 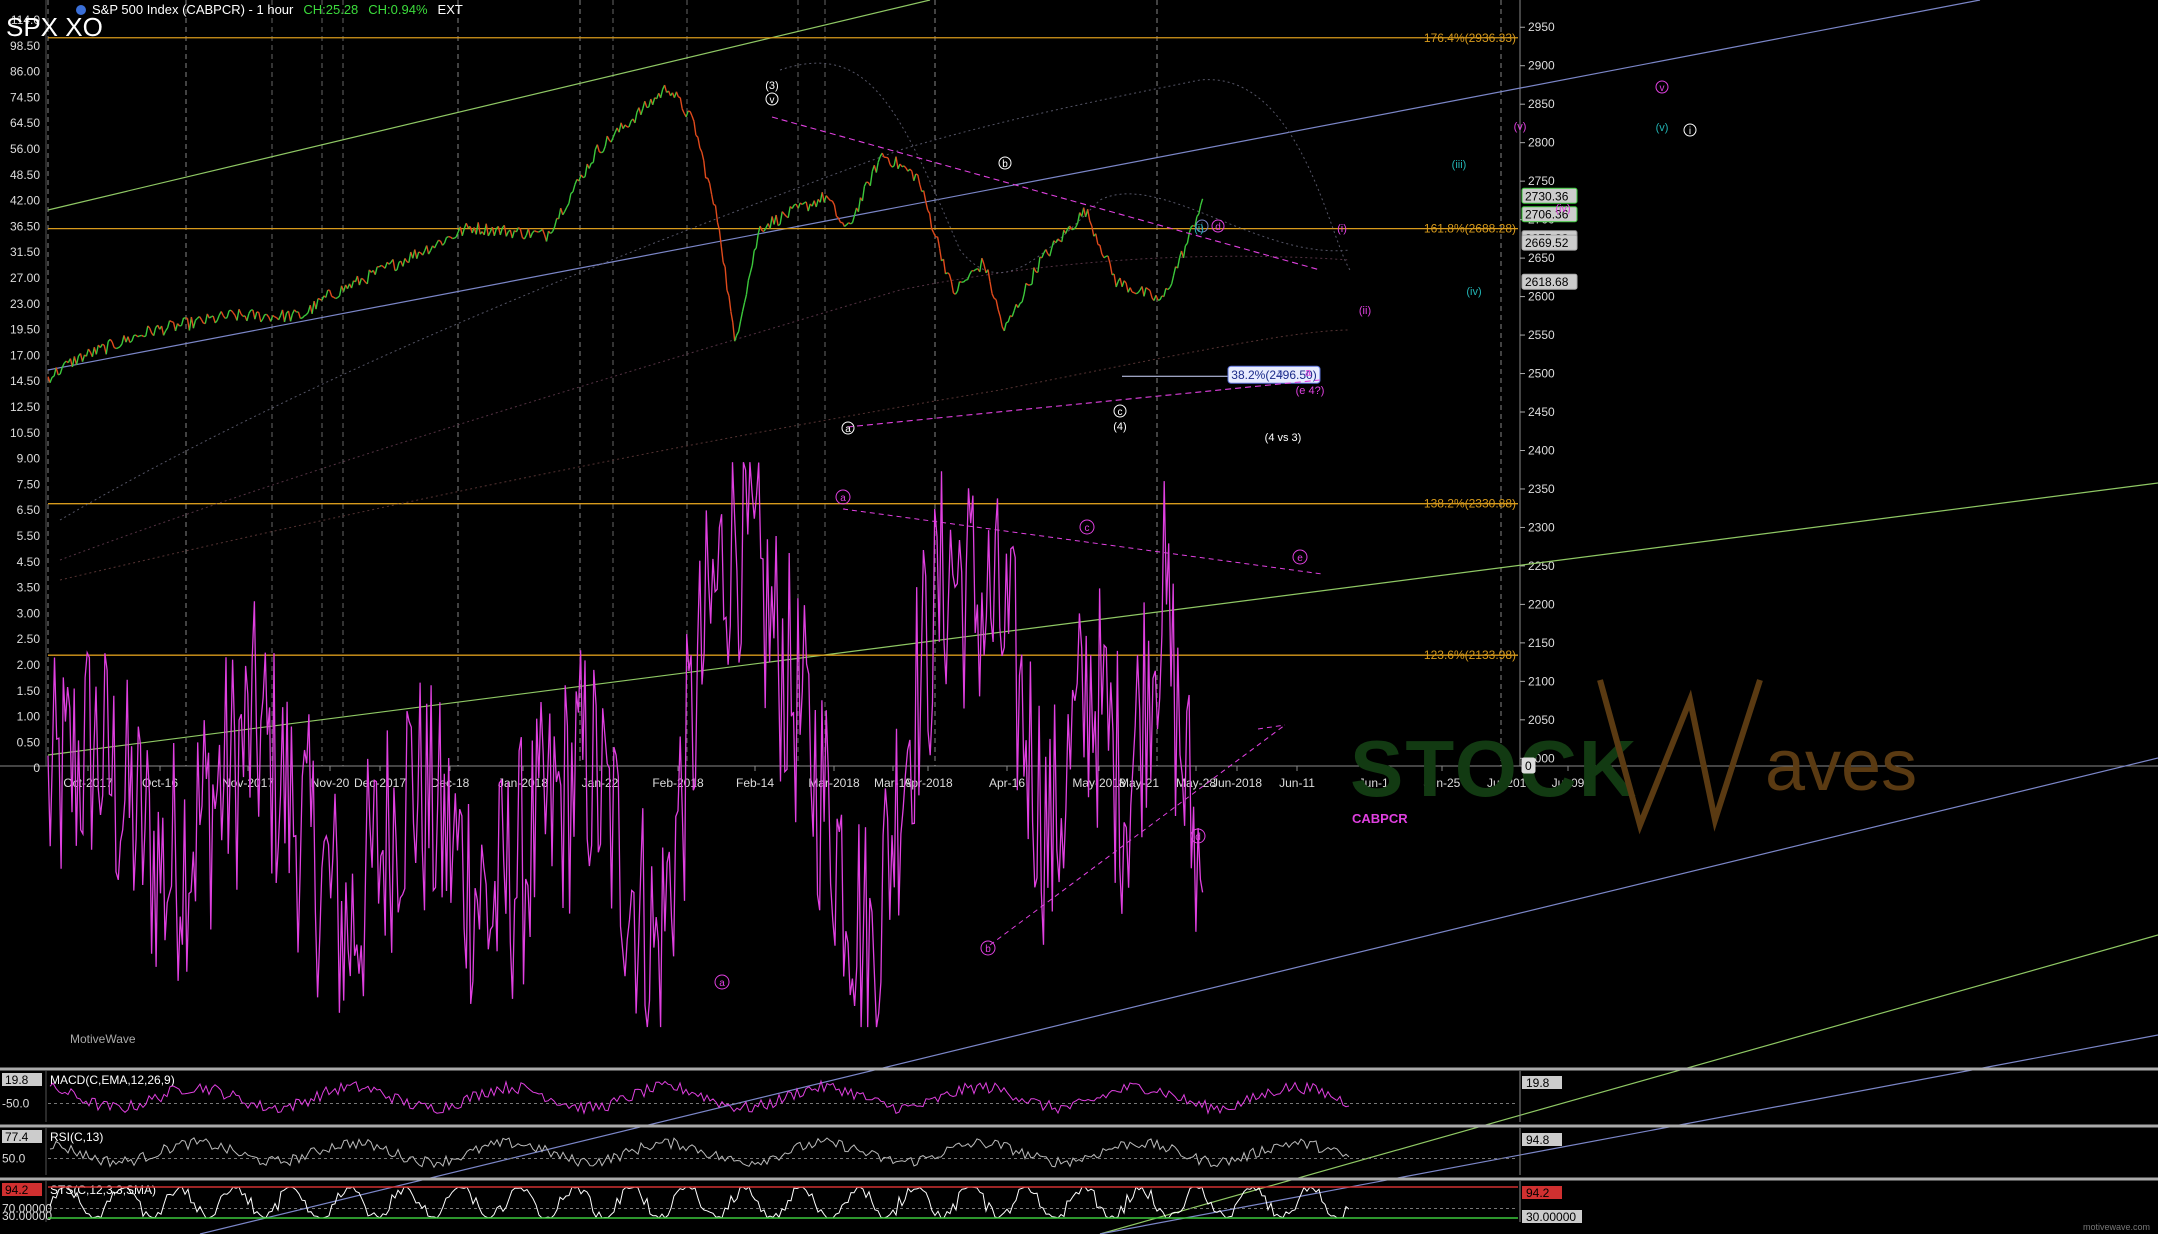 What do you see at coordinates (29, 639) in the screenshot?
I see `left-tick-label: 2.50` at bounding box center [29, 639].